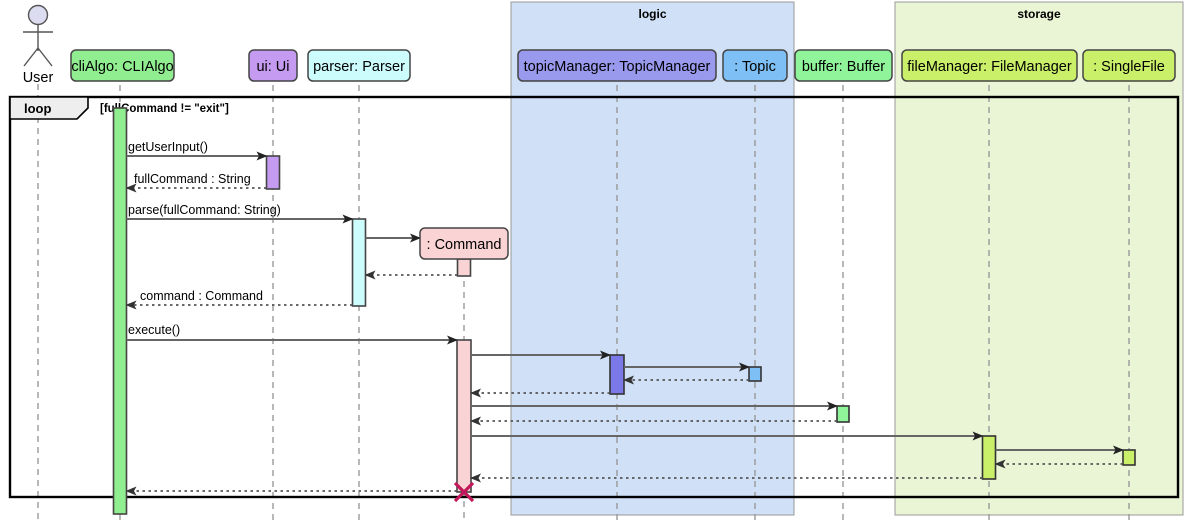  Describe the element at coordinates (755, 374) in the screenshot. I see `activation-topic` at that location.